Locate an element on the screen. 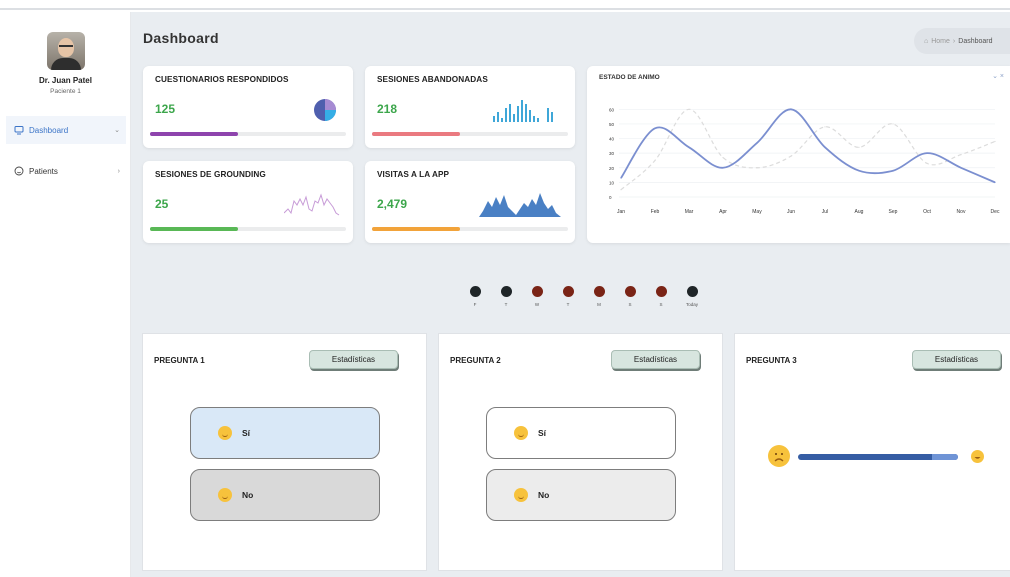 The width and height of the screenshot is (1010, 577). x-tick-label: Feb is located at coordinates (655, 212).